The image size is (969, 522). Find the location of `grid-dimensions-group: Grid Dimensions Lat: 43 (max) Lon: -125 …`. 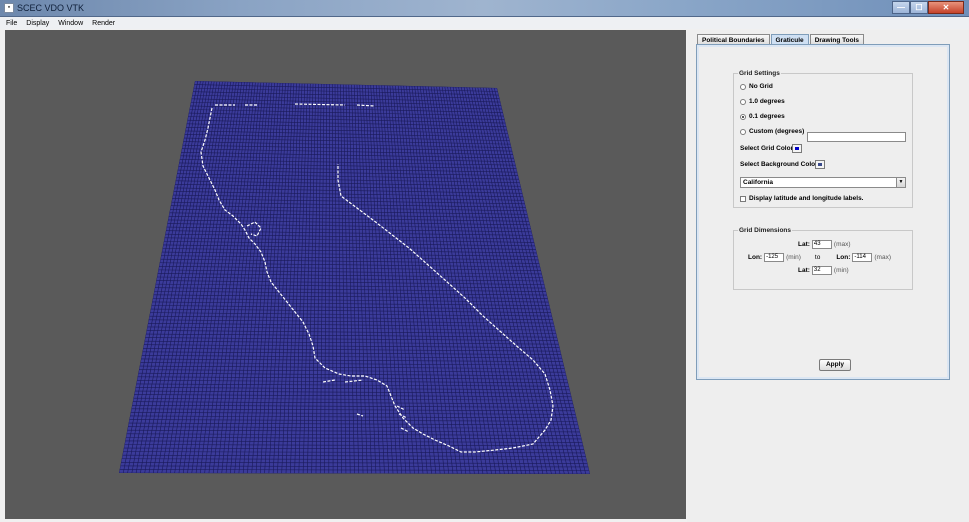

grid-dimensions-group: Grid Dimensions Lat: 43 (max) Lon: -125 … is located at coordinates (823, 258).